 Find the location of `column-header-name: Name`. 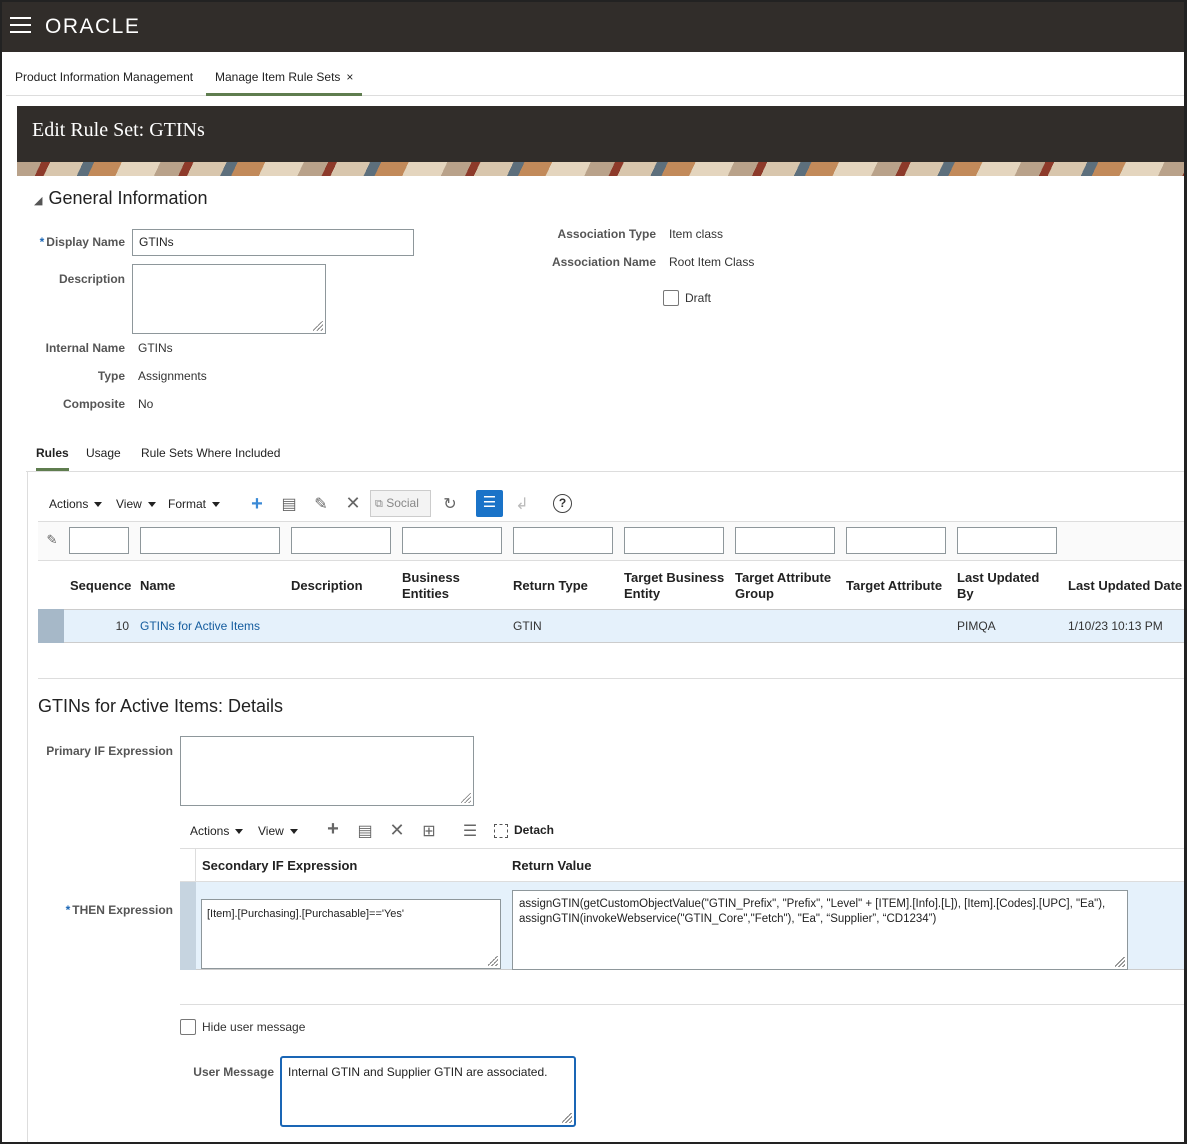

column-header-name: Name is located at coordinates (157, 586).